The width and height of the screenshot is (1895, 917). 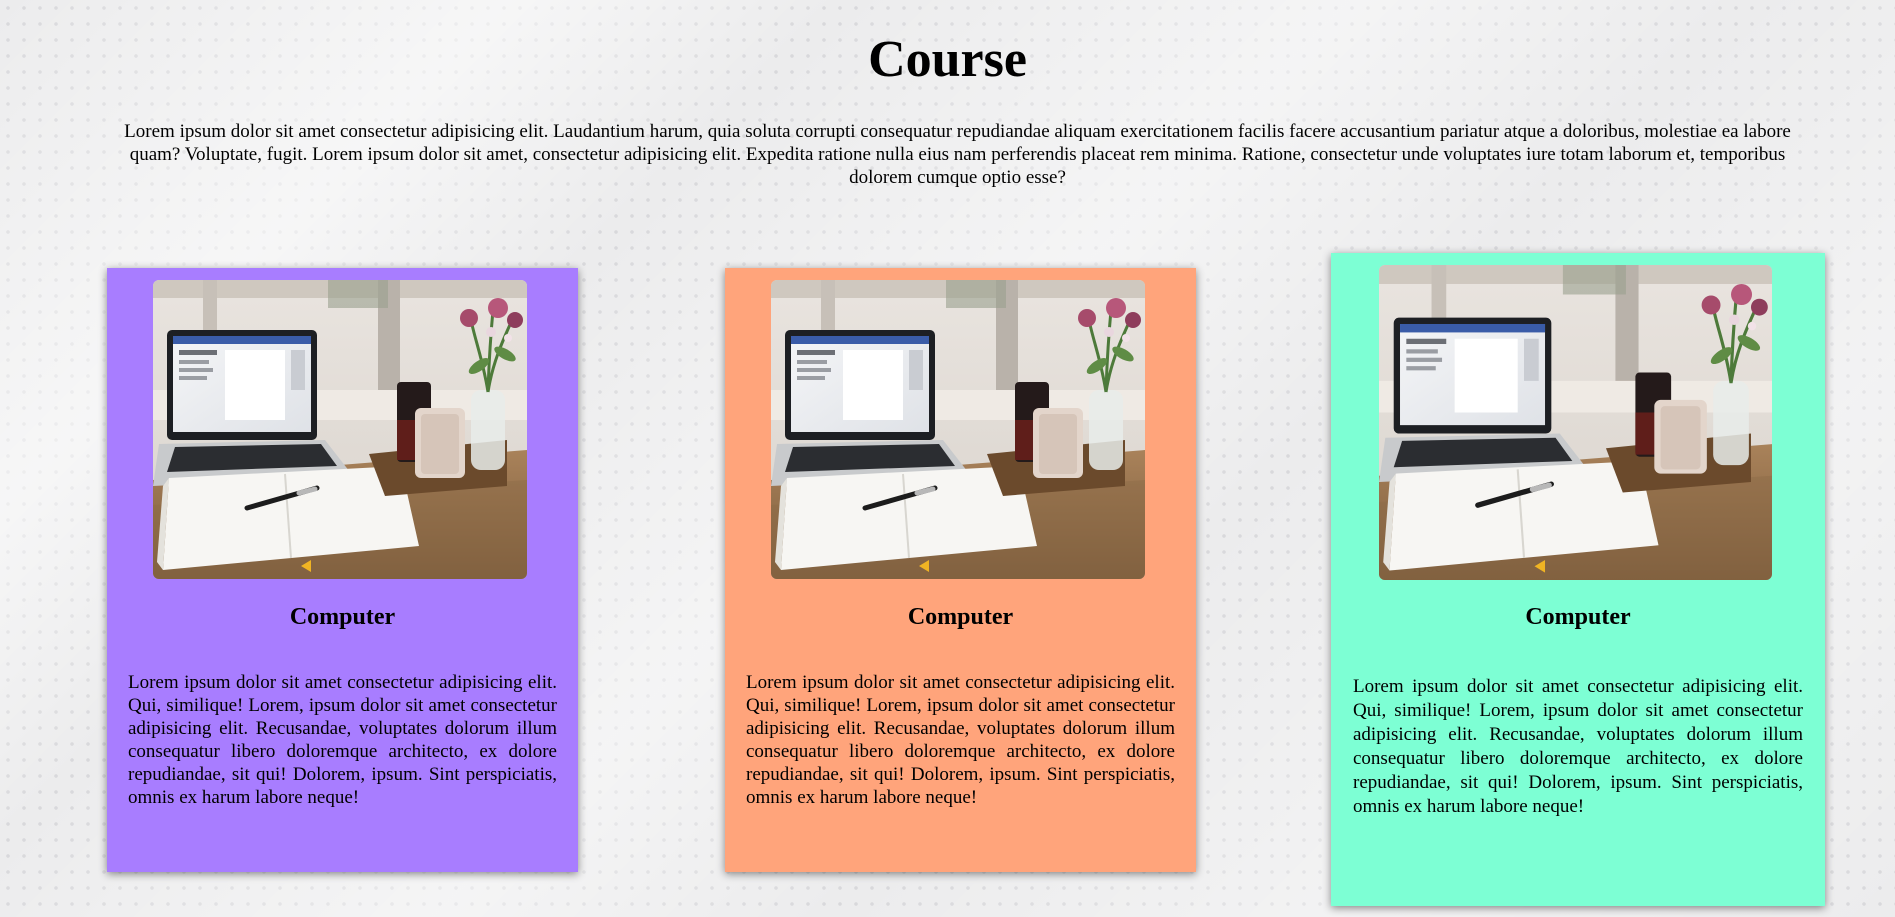 I want to click on page-title: Course, so click(x=947, y=59).